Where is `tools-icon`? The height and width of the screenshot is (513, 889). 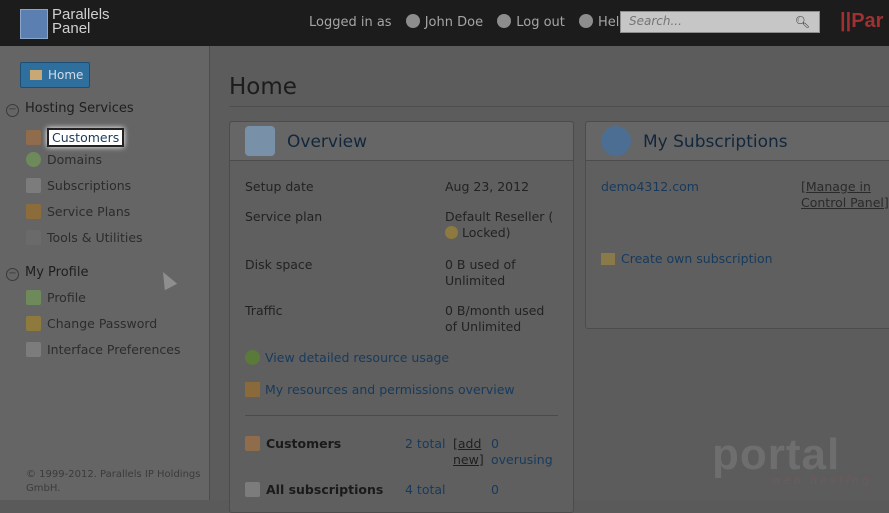 tools-icon is located at coordinates (33, 237).